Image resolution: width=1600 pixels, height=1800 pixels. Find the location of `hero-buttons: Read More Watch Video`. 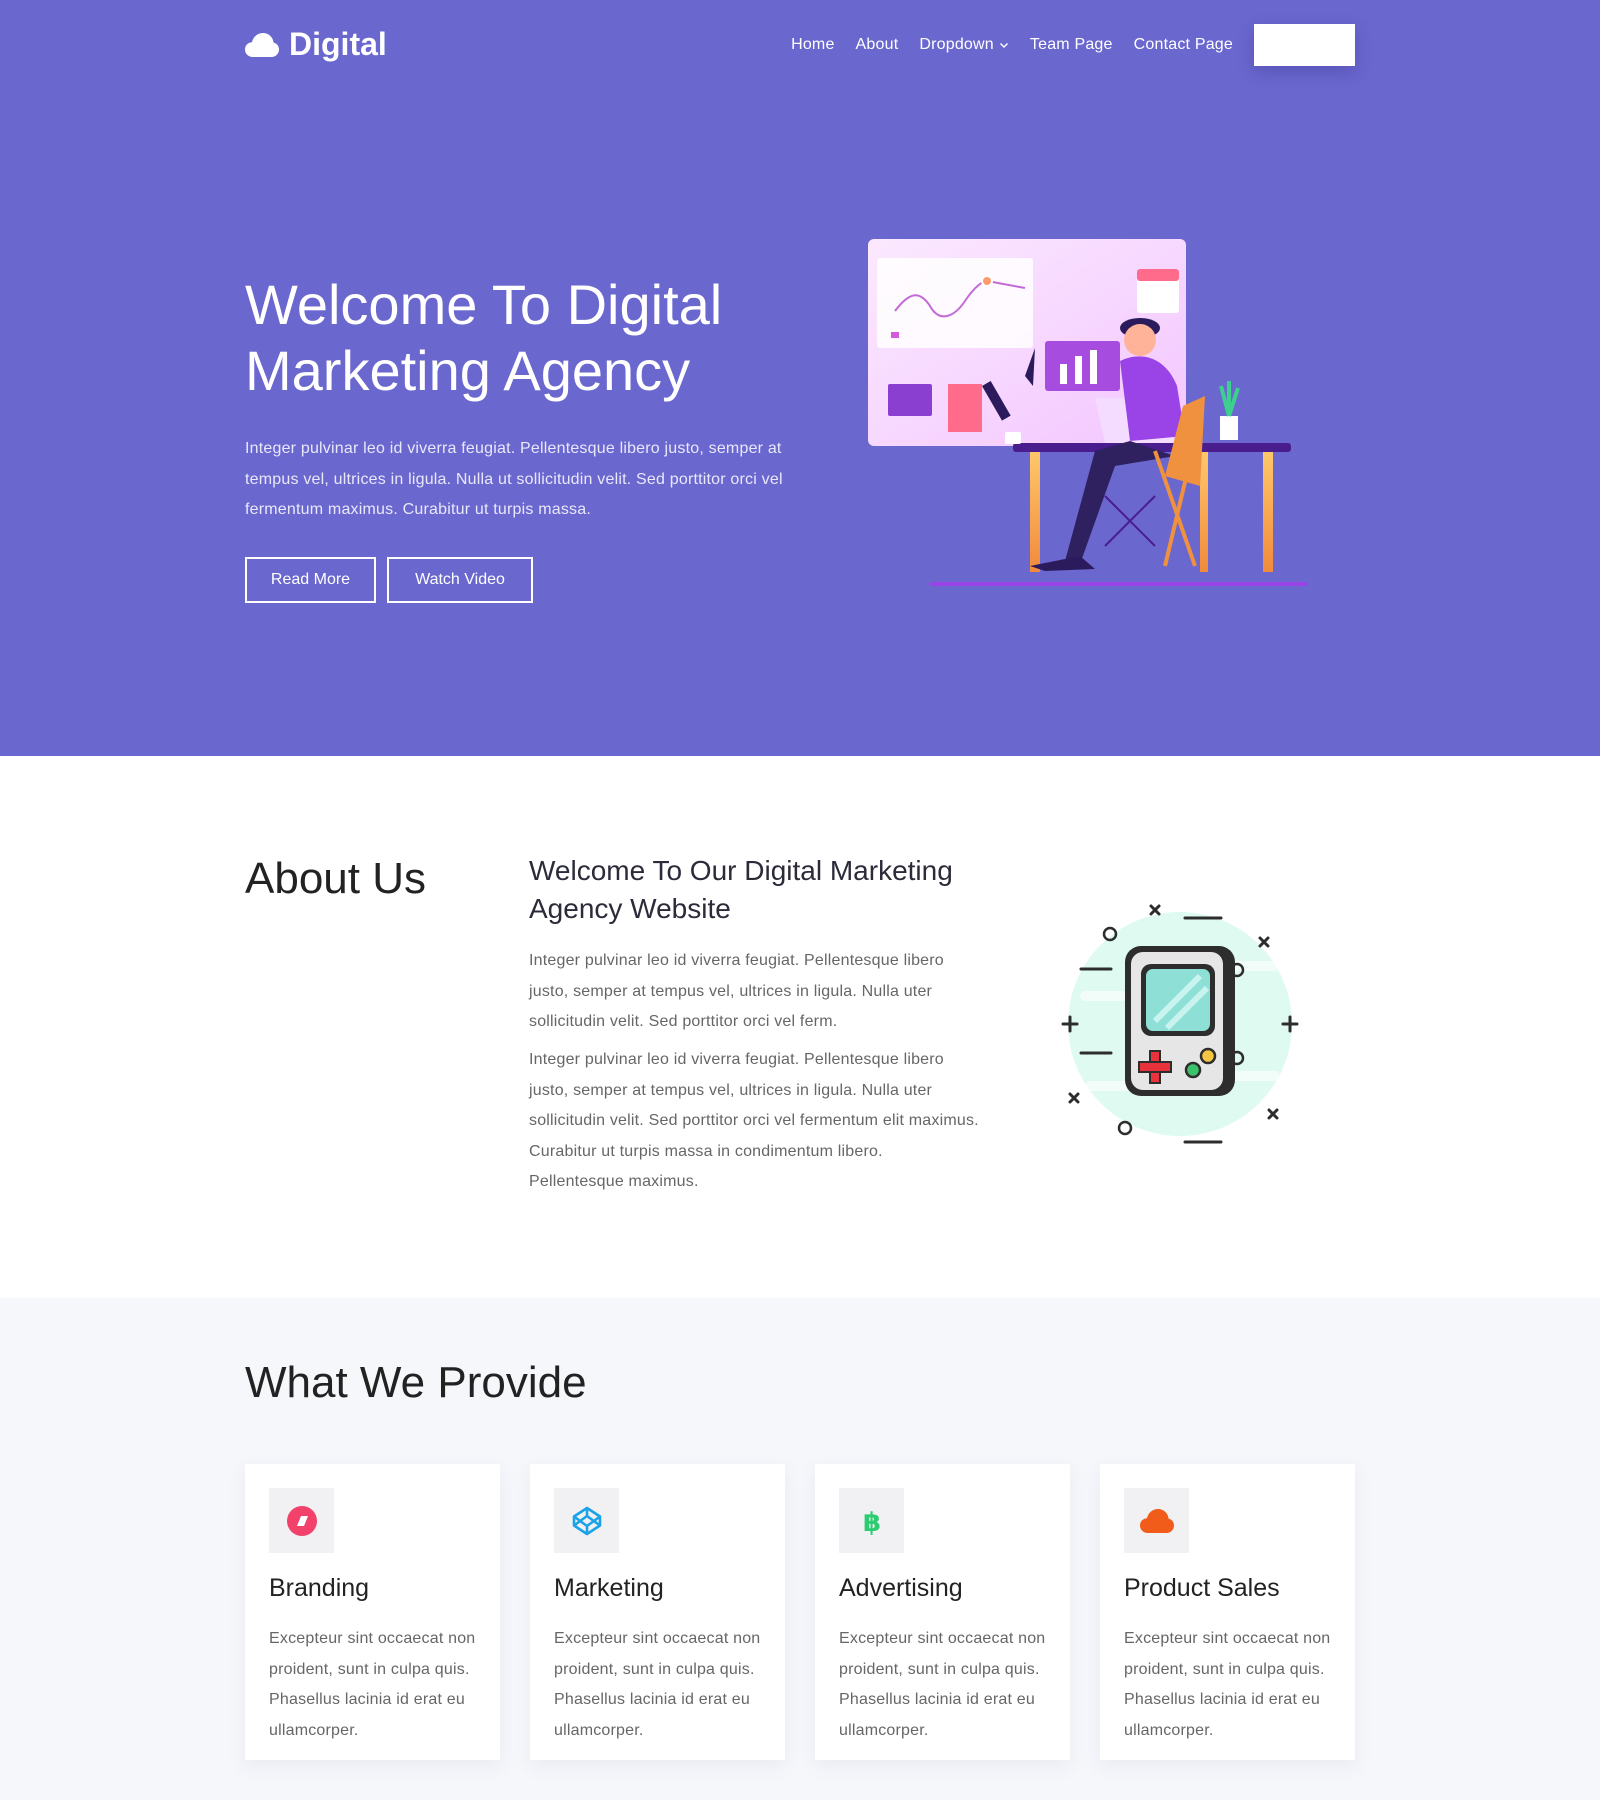

hero-buttons: Read More Watch Video is located at coordinates (389, 580).